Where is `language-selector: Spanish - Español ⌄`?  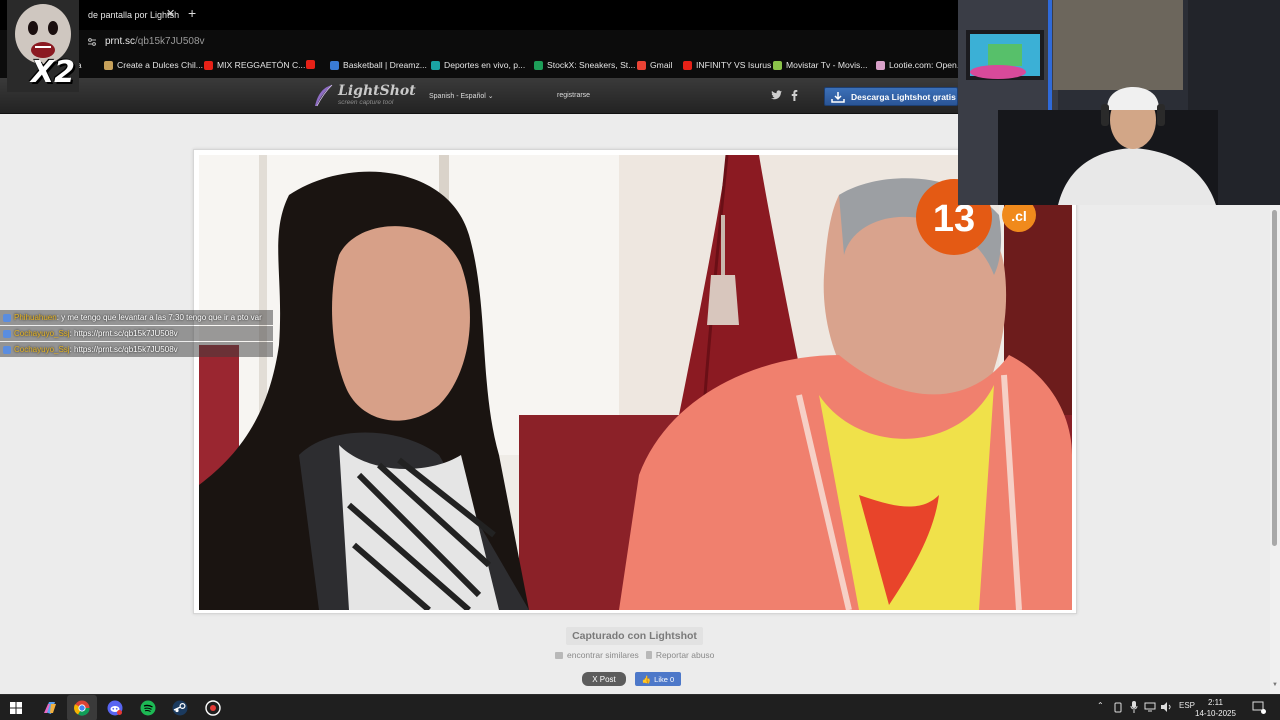 language-selector: Spanish - Español ⌄ is located at coordinates (461, 96).